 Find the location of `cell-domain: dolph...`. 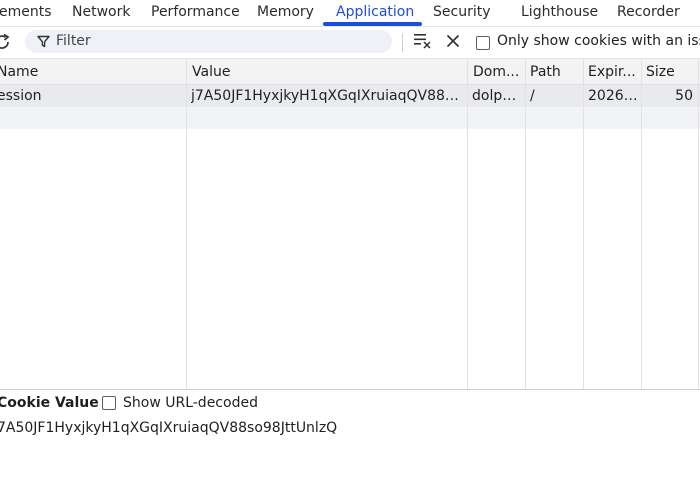

cell-domain: dolph... is located at coordinates (497, 96).